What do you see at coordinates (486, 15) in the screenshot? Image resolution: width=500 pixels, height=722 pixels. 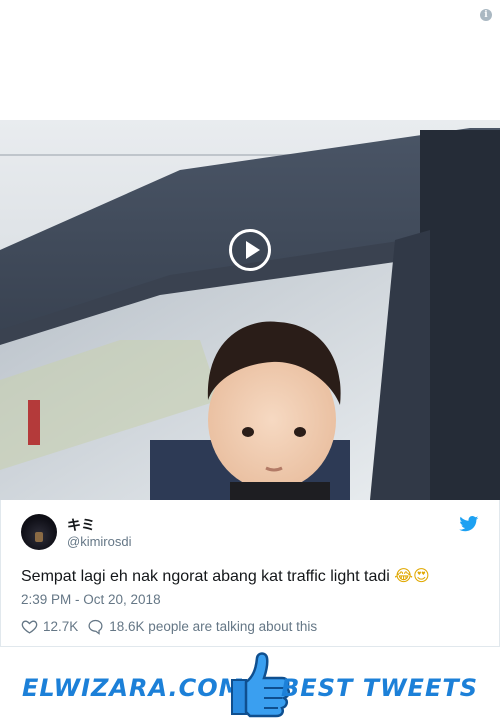 I see `info-icon: i` at bounding box center [486, 15].